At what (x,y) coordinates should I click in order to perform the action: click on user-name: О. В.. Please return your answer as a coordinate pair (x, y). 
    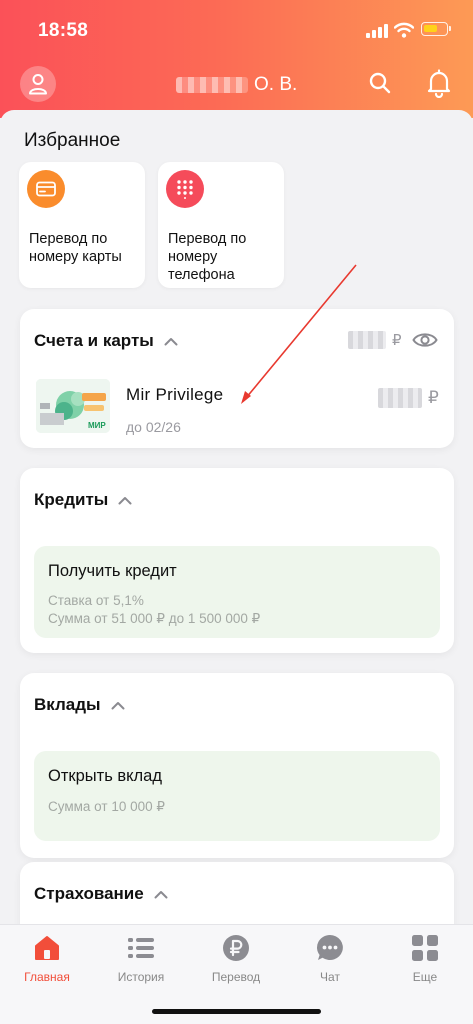
    Looking at the image, I should click on (236, 85).